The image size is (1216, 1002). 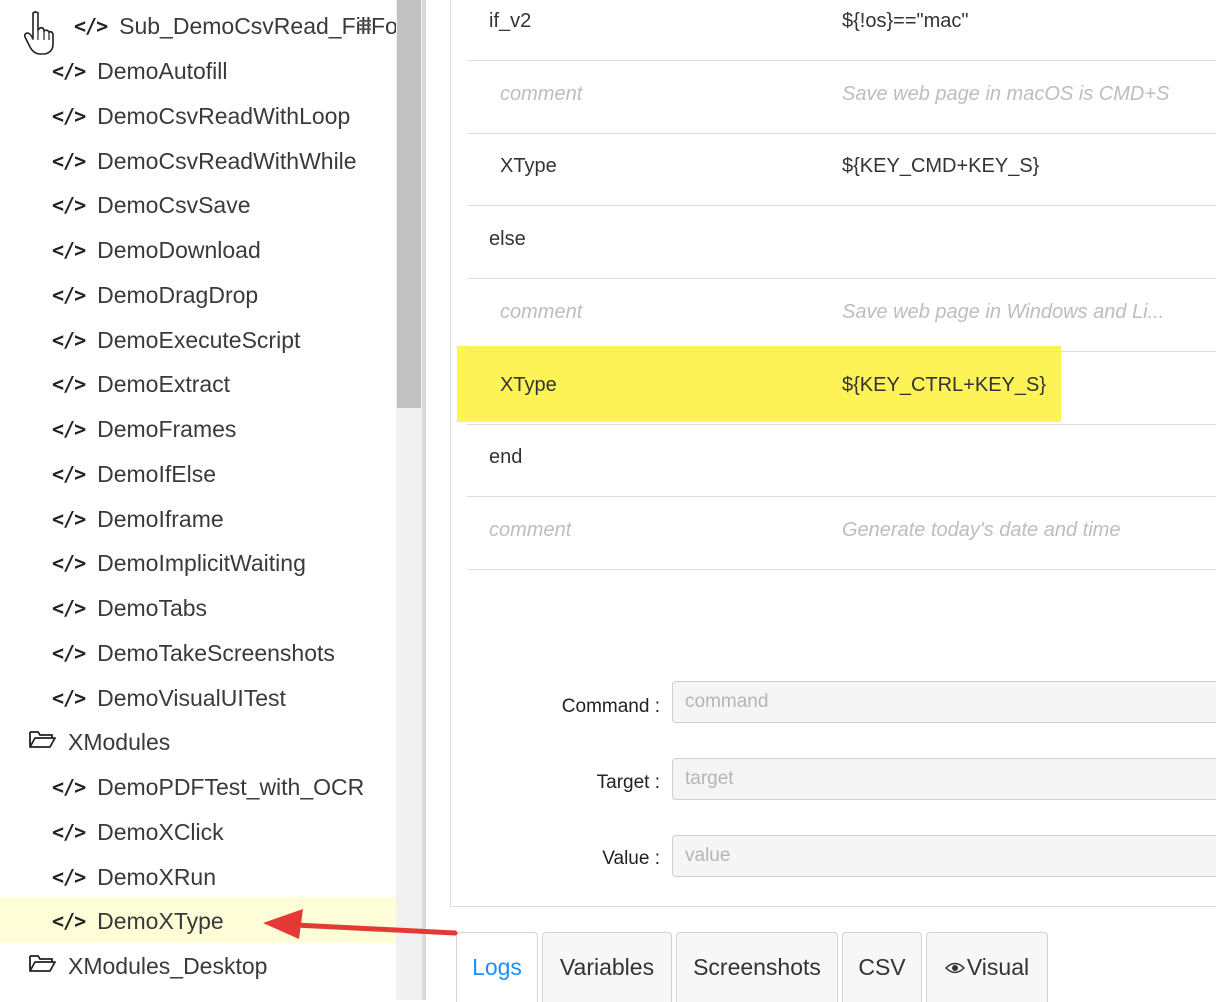 I want to click on tree-item-demopdftest-with-ocr: </> DemoPDFTest_with_OCR, so click(x=208, y=787).